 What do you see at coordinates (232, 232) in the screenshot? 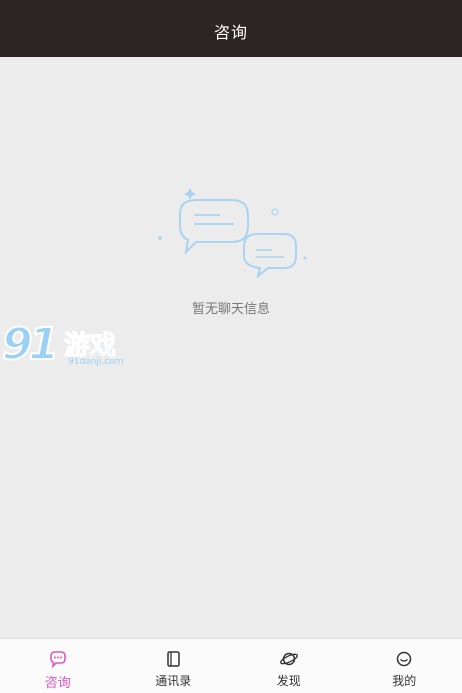
I see `chat-bubbles-icon` at bounding box center [232, 232].